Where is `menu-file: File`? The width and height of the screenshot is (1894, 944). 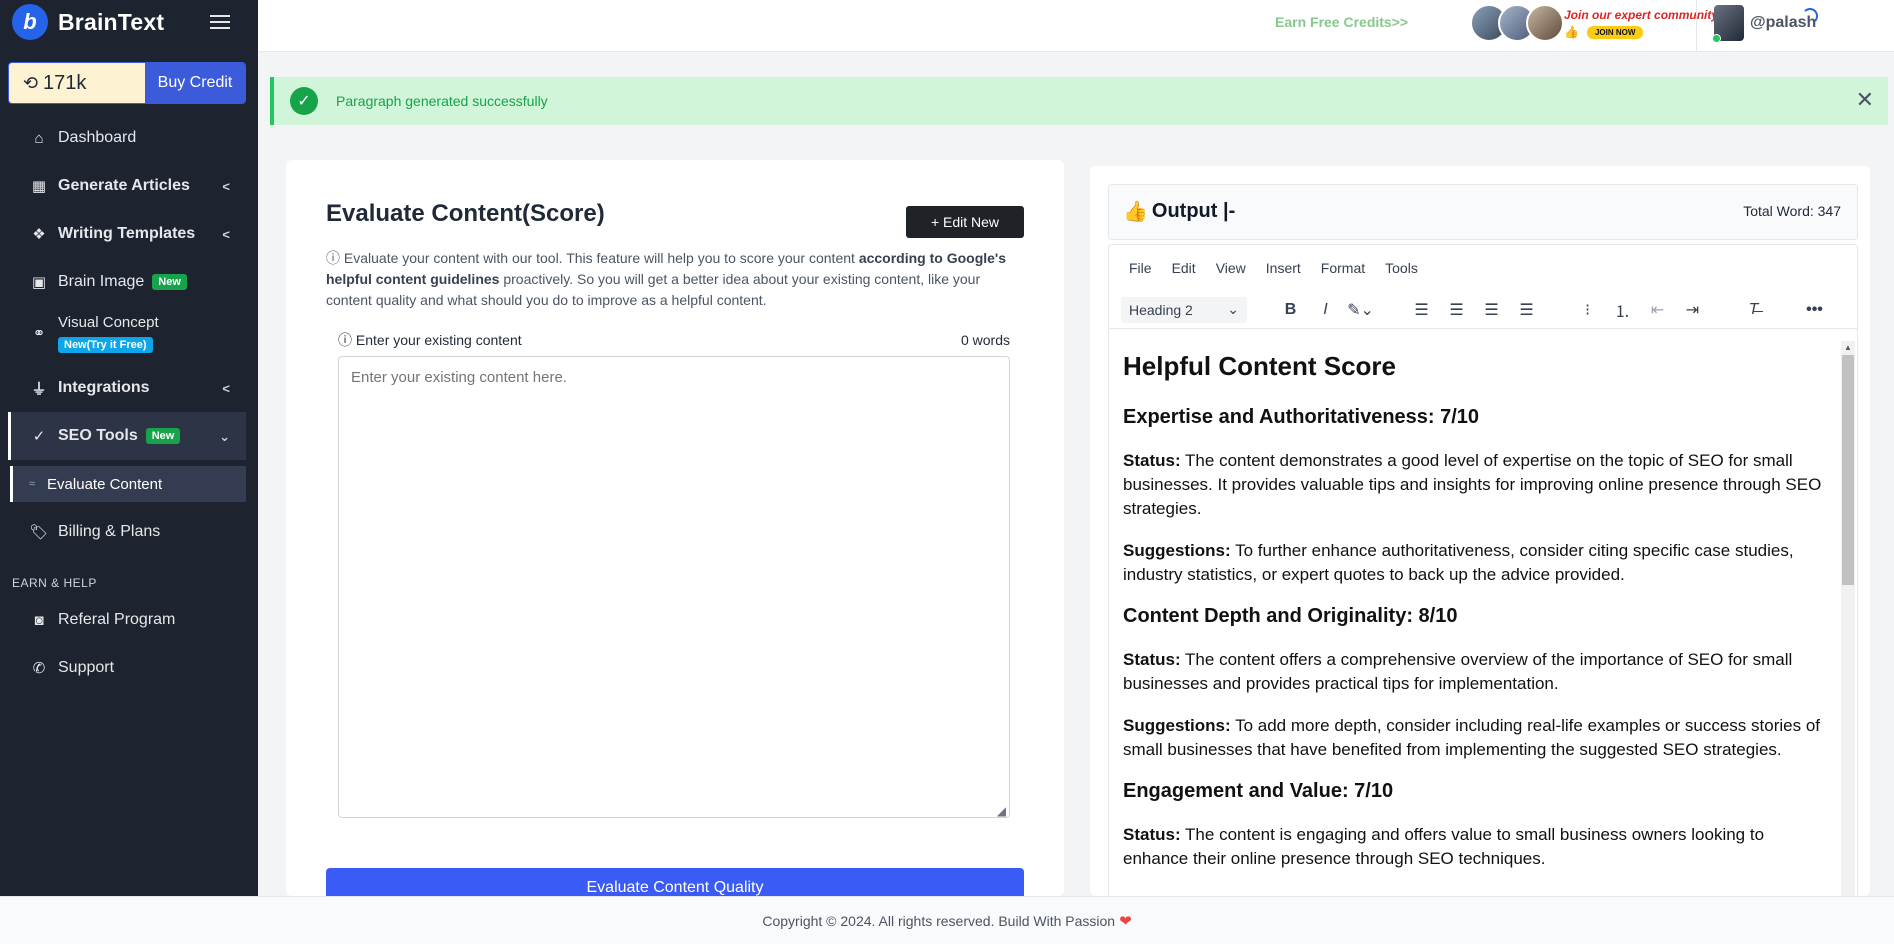
menu-file: File is located at coordinates (1140, 268).